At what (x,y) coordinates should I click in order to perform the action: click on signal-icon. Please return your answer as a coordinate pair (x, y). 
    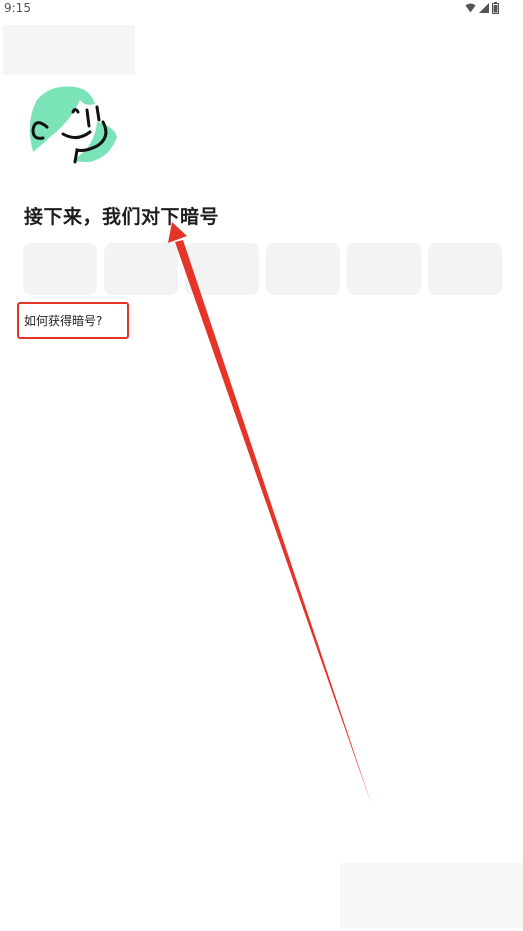
    Looking at the image, I should click on (484, 8).